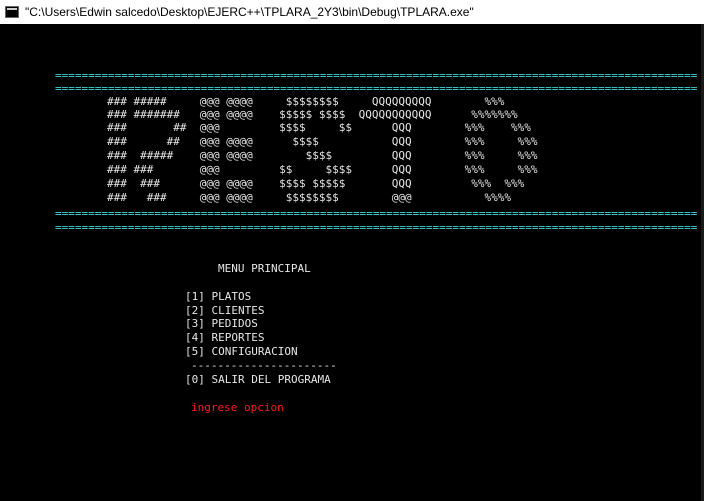  What do you see at coordinates (221, 323) in the screenshot?
I see `menu-item-pedidos: [3] PEDIDOS` at bounding box center [221, 323].